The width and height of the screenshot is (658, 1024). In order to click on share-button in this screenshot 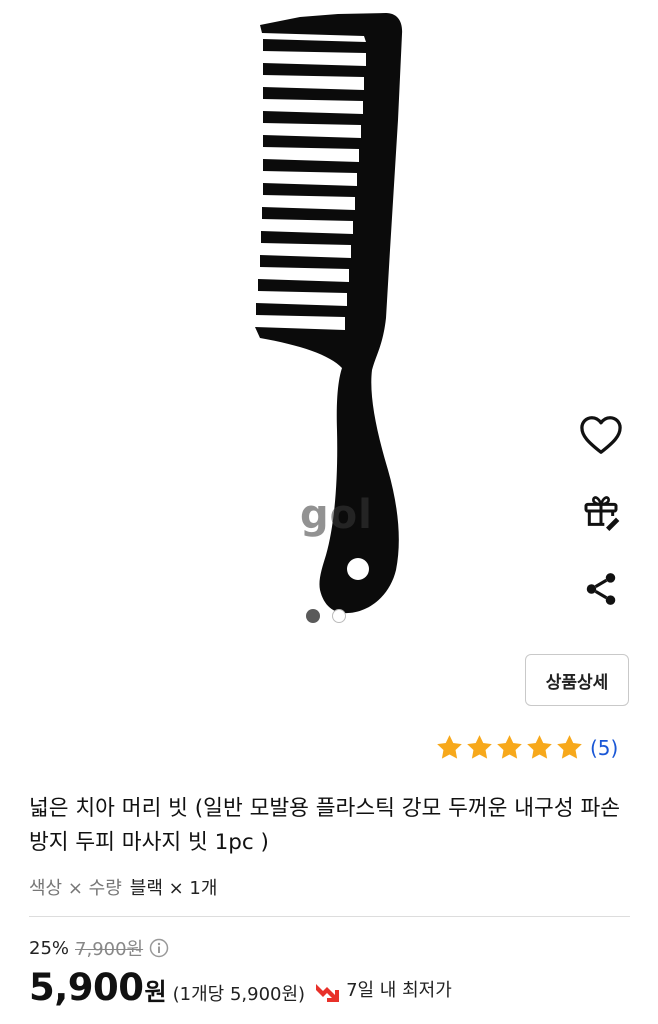, I will do `click(601, 589)`.